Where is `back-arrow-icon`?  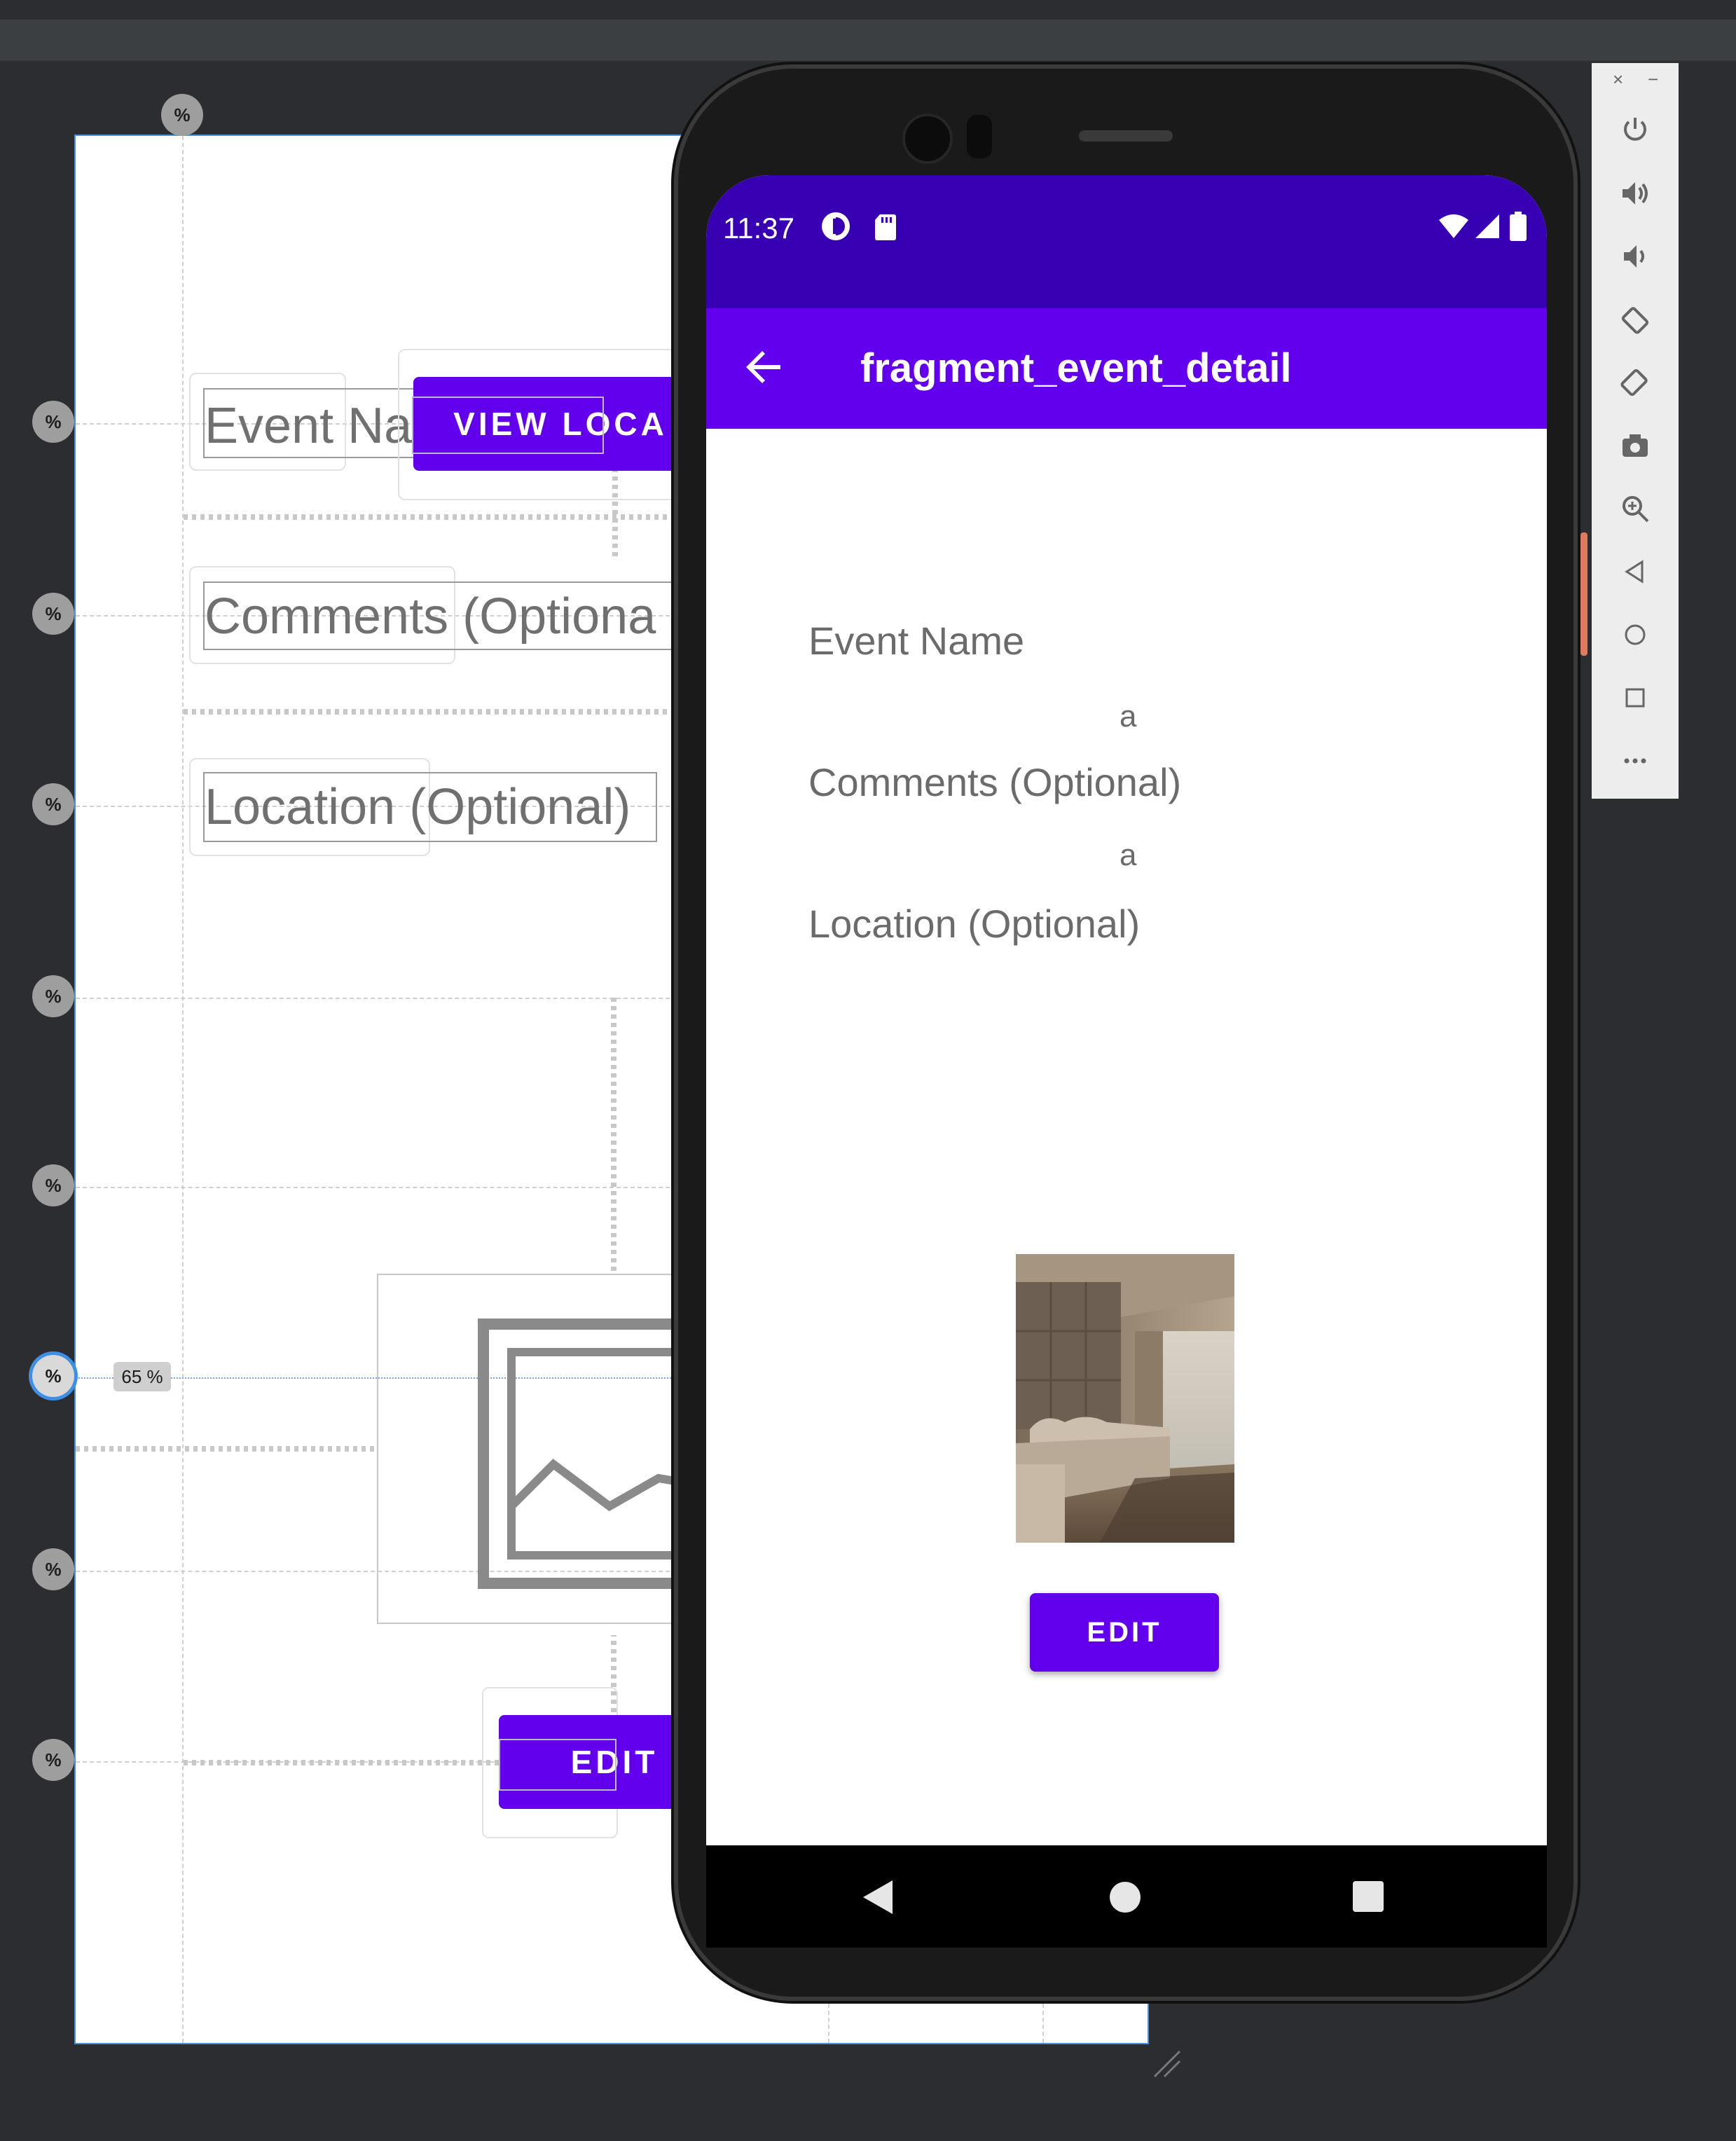 back-arrow-icon is located at coordinates (763, 367).